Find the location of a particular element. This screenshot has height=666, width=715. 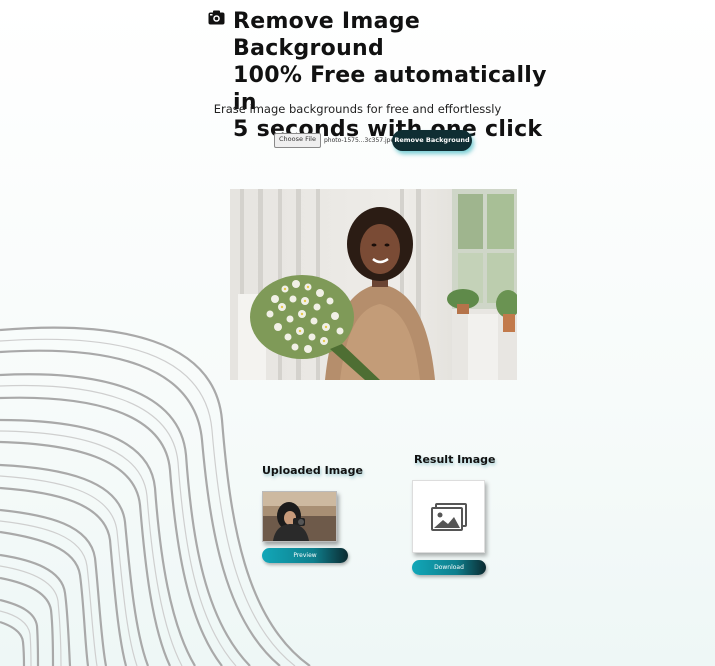

file-input: Choose File photo-1575...3c357.jpeg is located at coordinates (336, 140).